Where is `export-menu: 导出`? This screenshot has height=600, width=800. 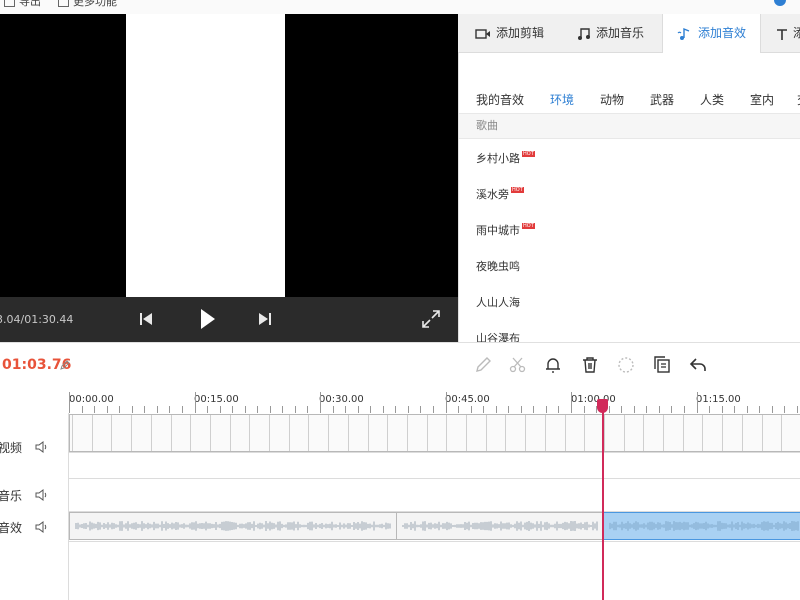
export-menu: 导出 is located at coordinates (22, 4).